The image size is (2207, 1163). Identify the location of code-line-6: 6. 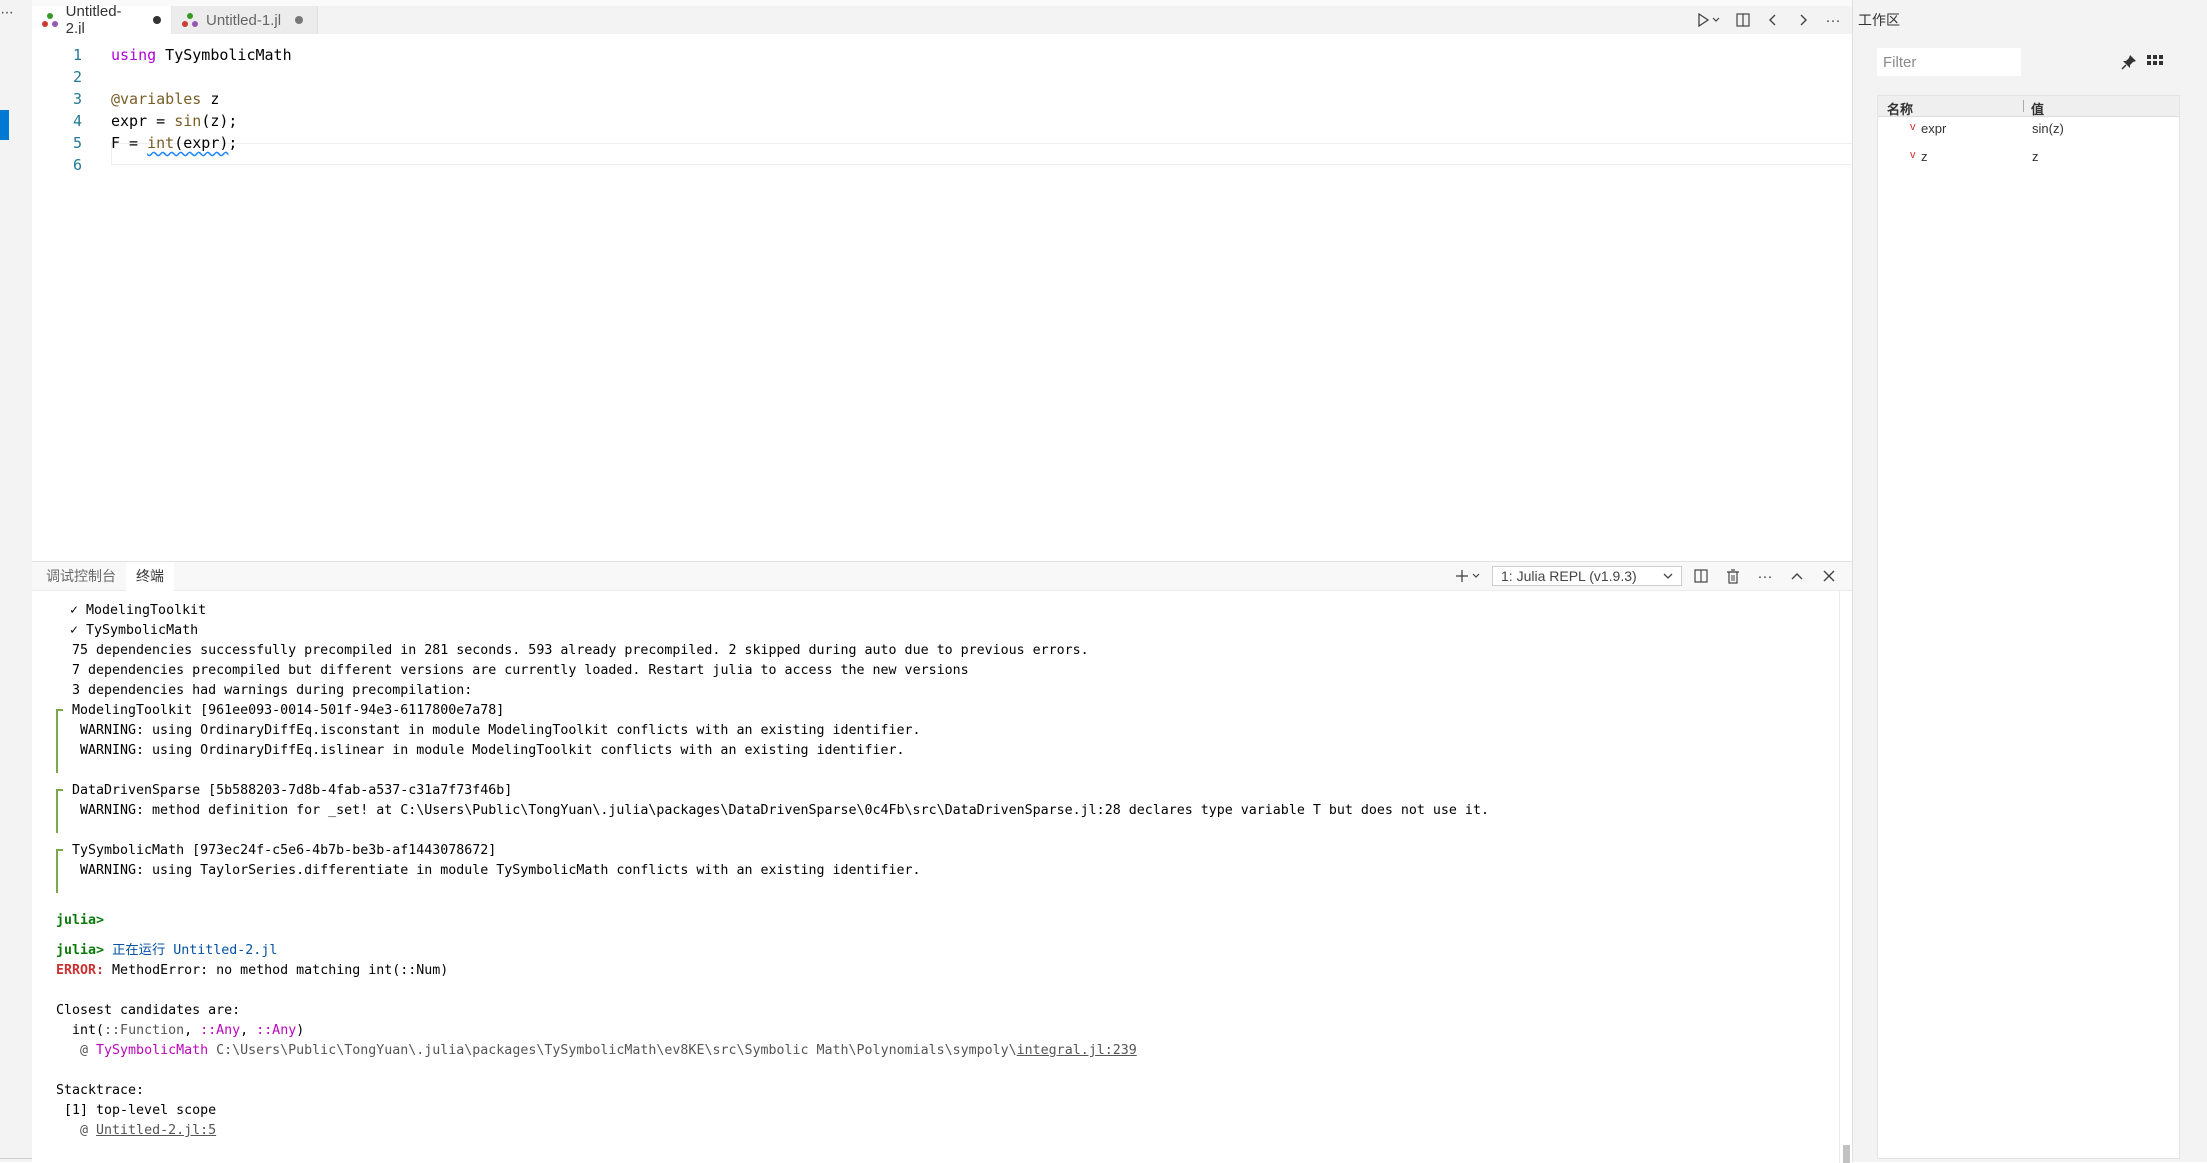
(942, 165).